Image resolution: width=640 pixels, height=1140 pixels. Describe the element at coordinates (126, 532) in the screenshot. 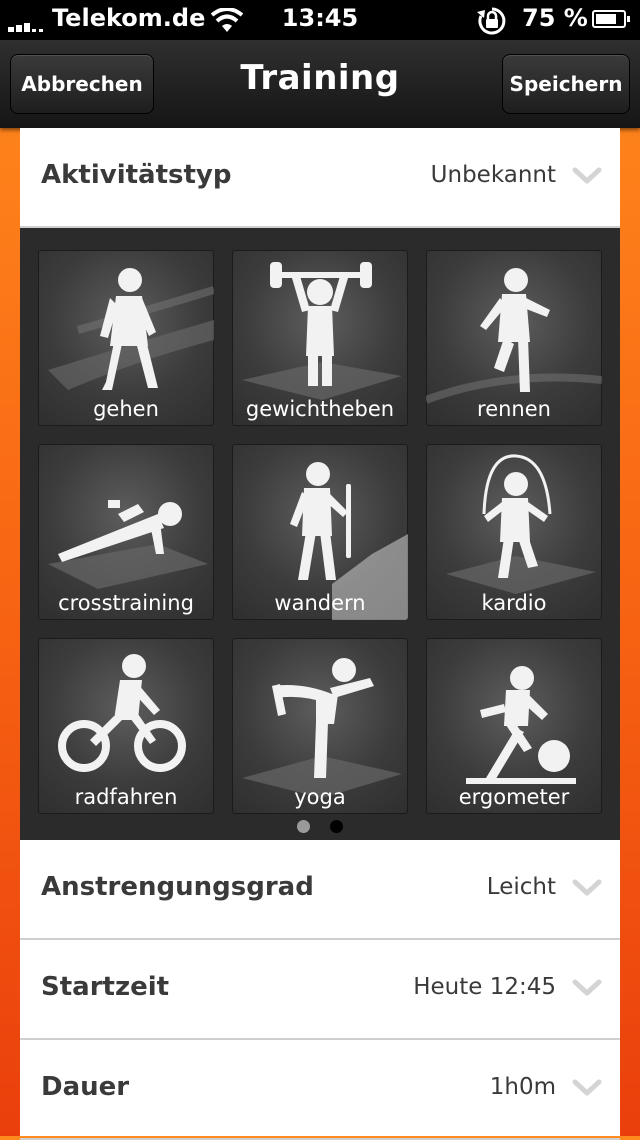

I see `activity-tile-crosstraining: crosstraining` at that location.